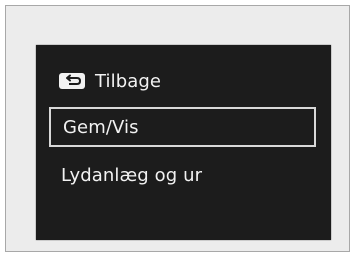 Image resolution: width=360 pixels, height=258 pixels. I want to click on menu-item-lydanlaeg-og-ur: Lydanlæg og ur, so click(182, 175).